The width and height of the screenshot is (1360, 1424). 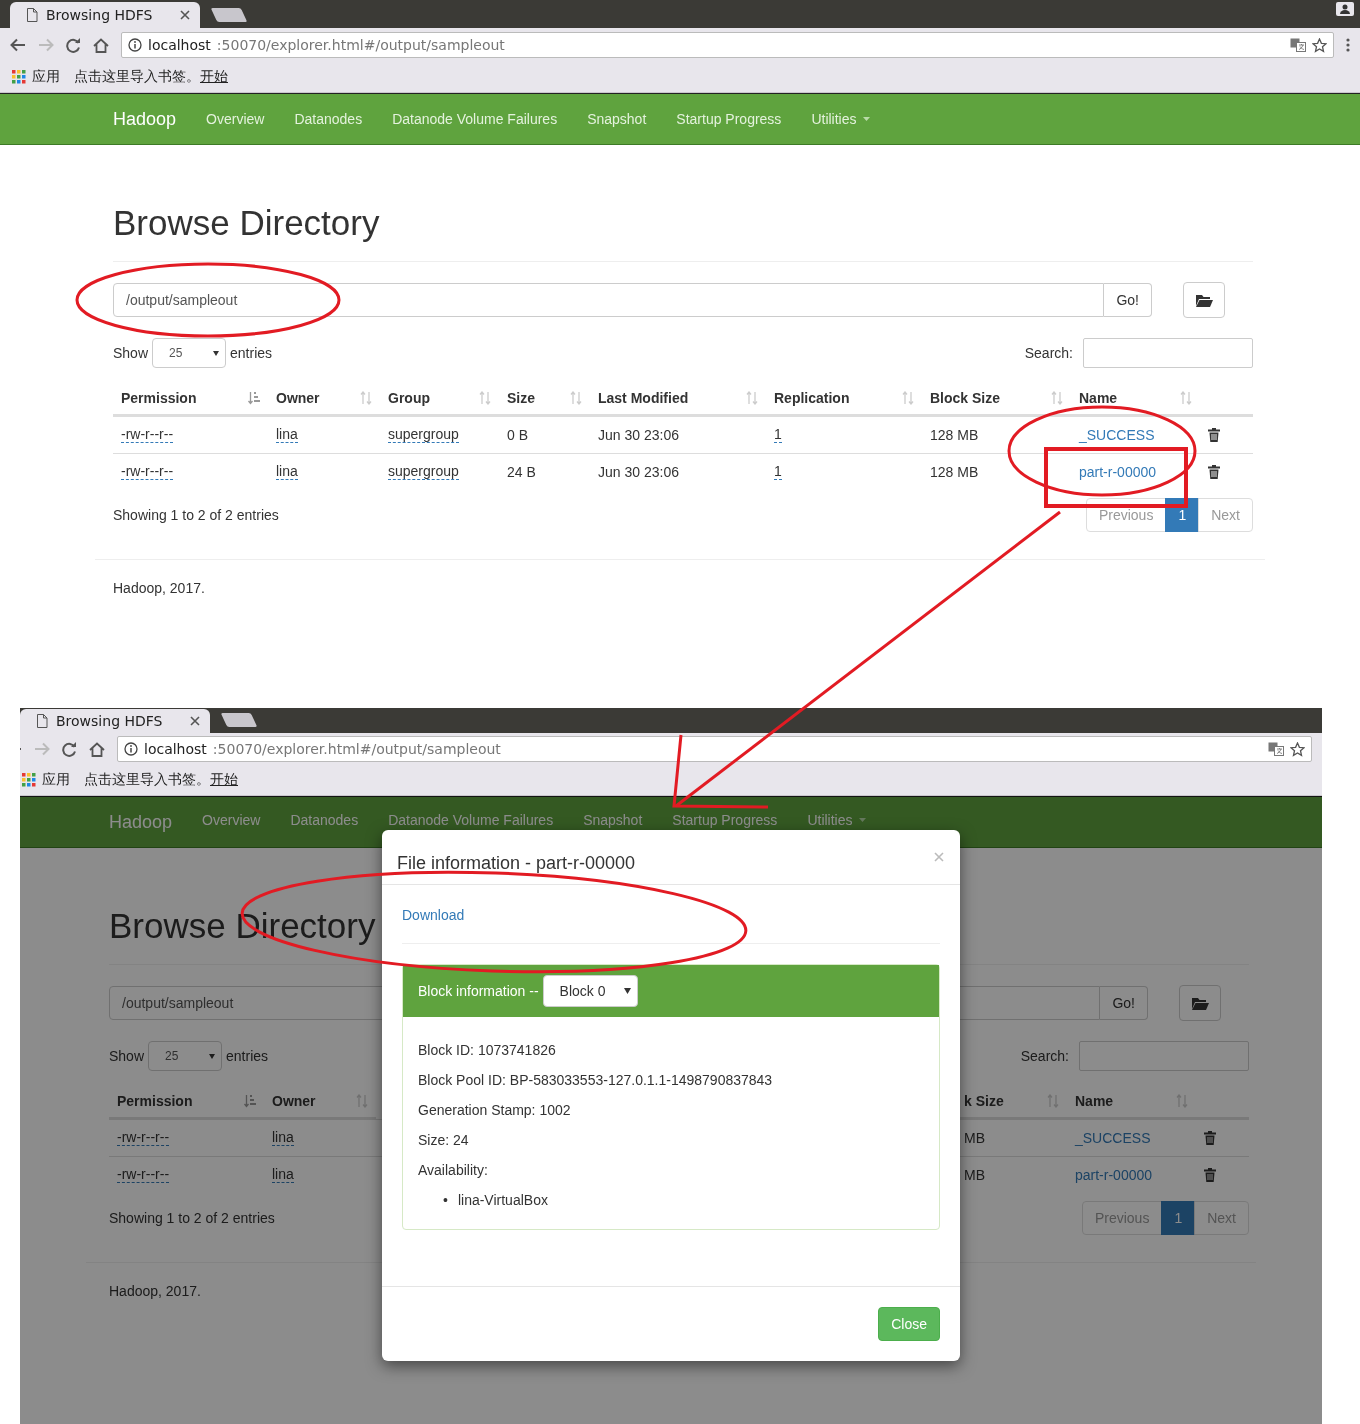 I want to click on panel-title: Block information --, so click(x=478, y=991).